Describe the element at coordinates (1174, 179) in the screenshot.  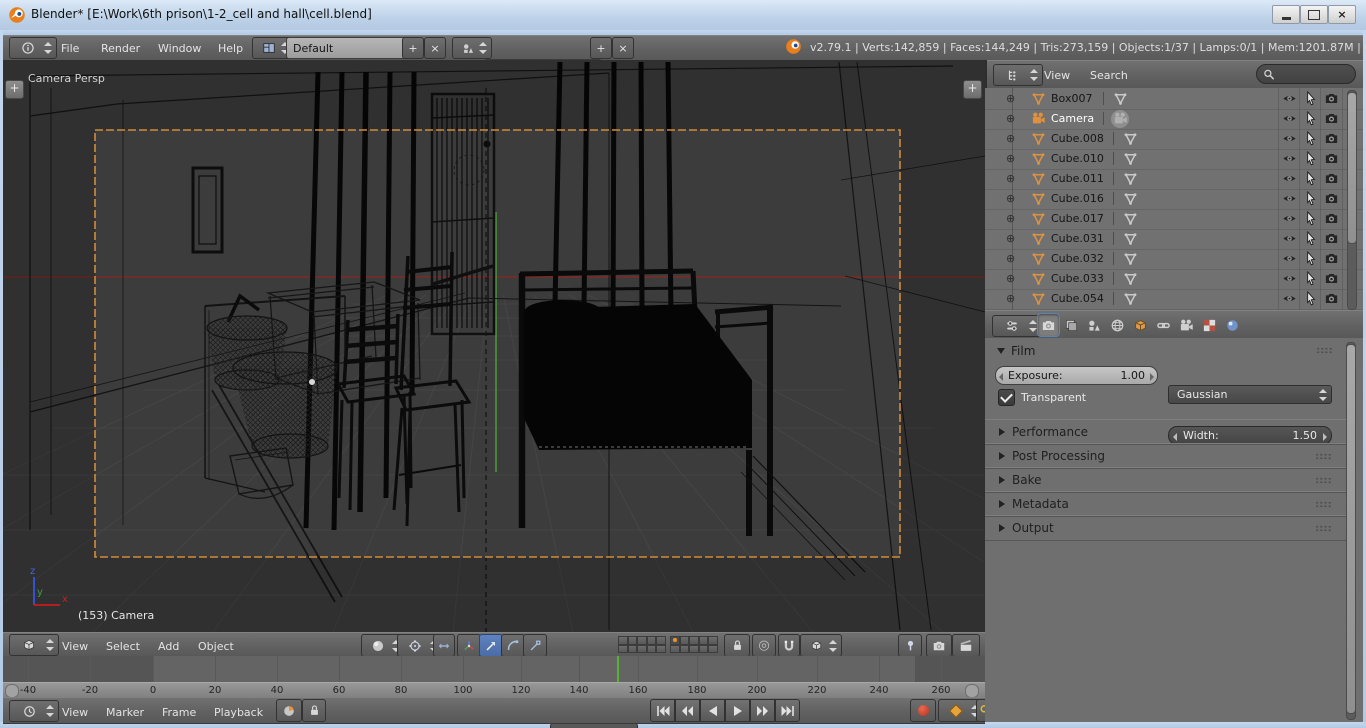
I see `outliner-item-cube011: ⊕ Cube.011` at that location.